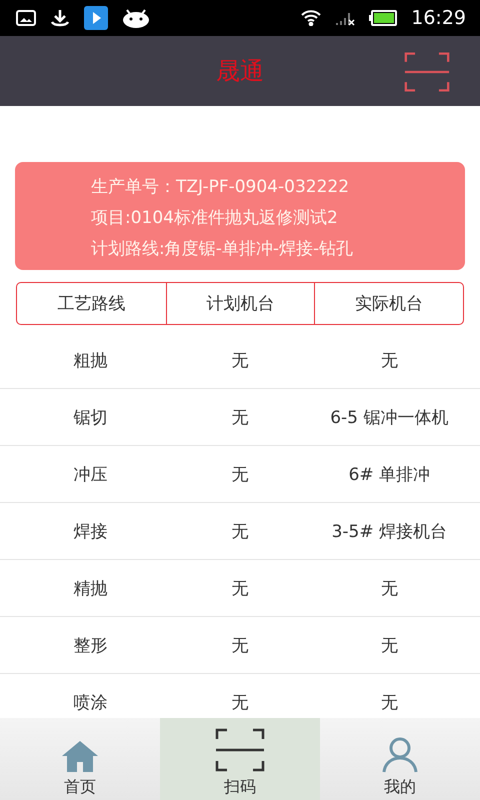 The image size is (480, 800). Describe the element at coordinates (90, 645) in the screenshot. I see `table-cell-text: 整形` at that location.